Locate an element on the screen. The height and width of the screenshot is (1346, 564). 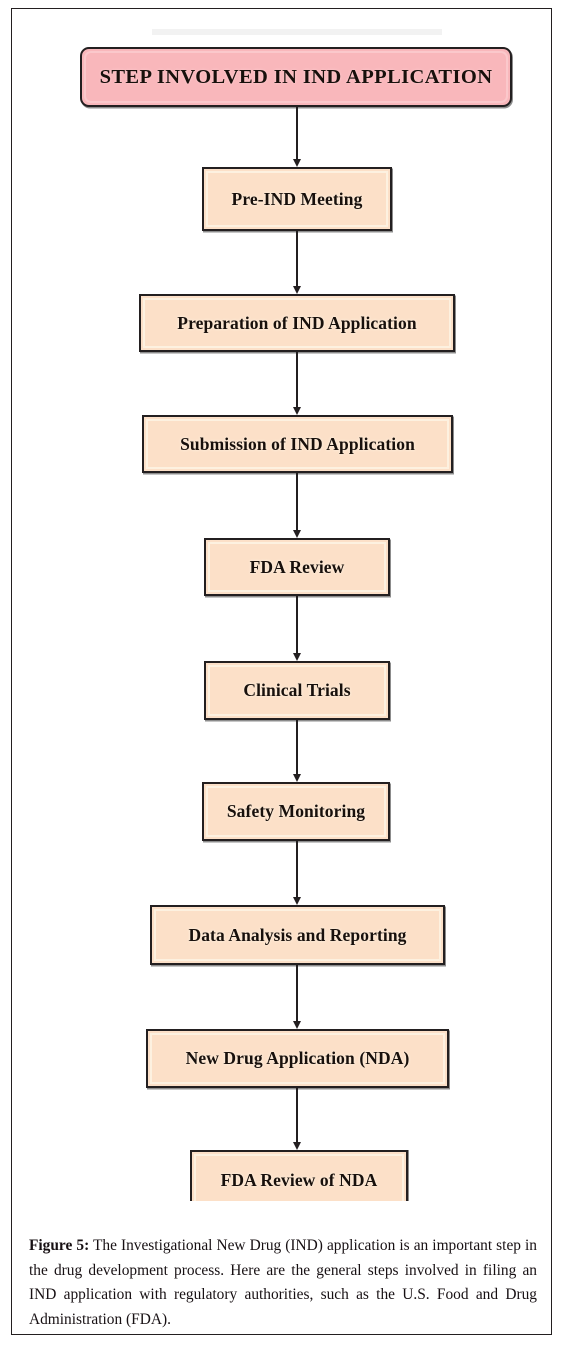
flow-node-step-7: Data Analysis and Reporting is located at coordinates (297, 935).